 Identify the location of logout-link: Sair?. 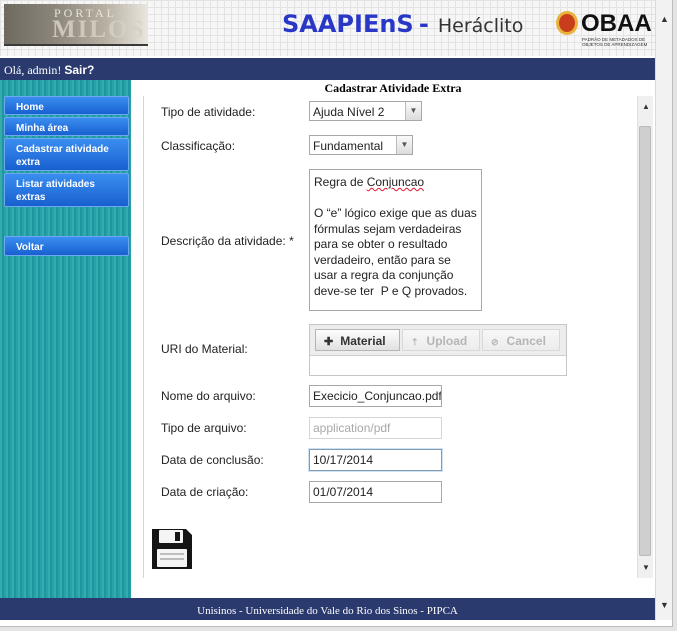
(79, 70).